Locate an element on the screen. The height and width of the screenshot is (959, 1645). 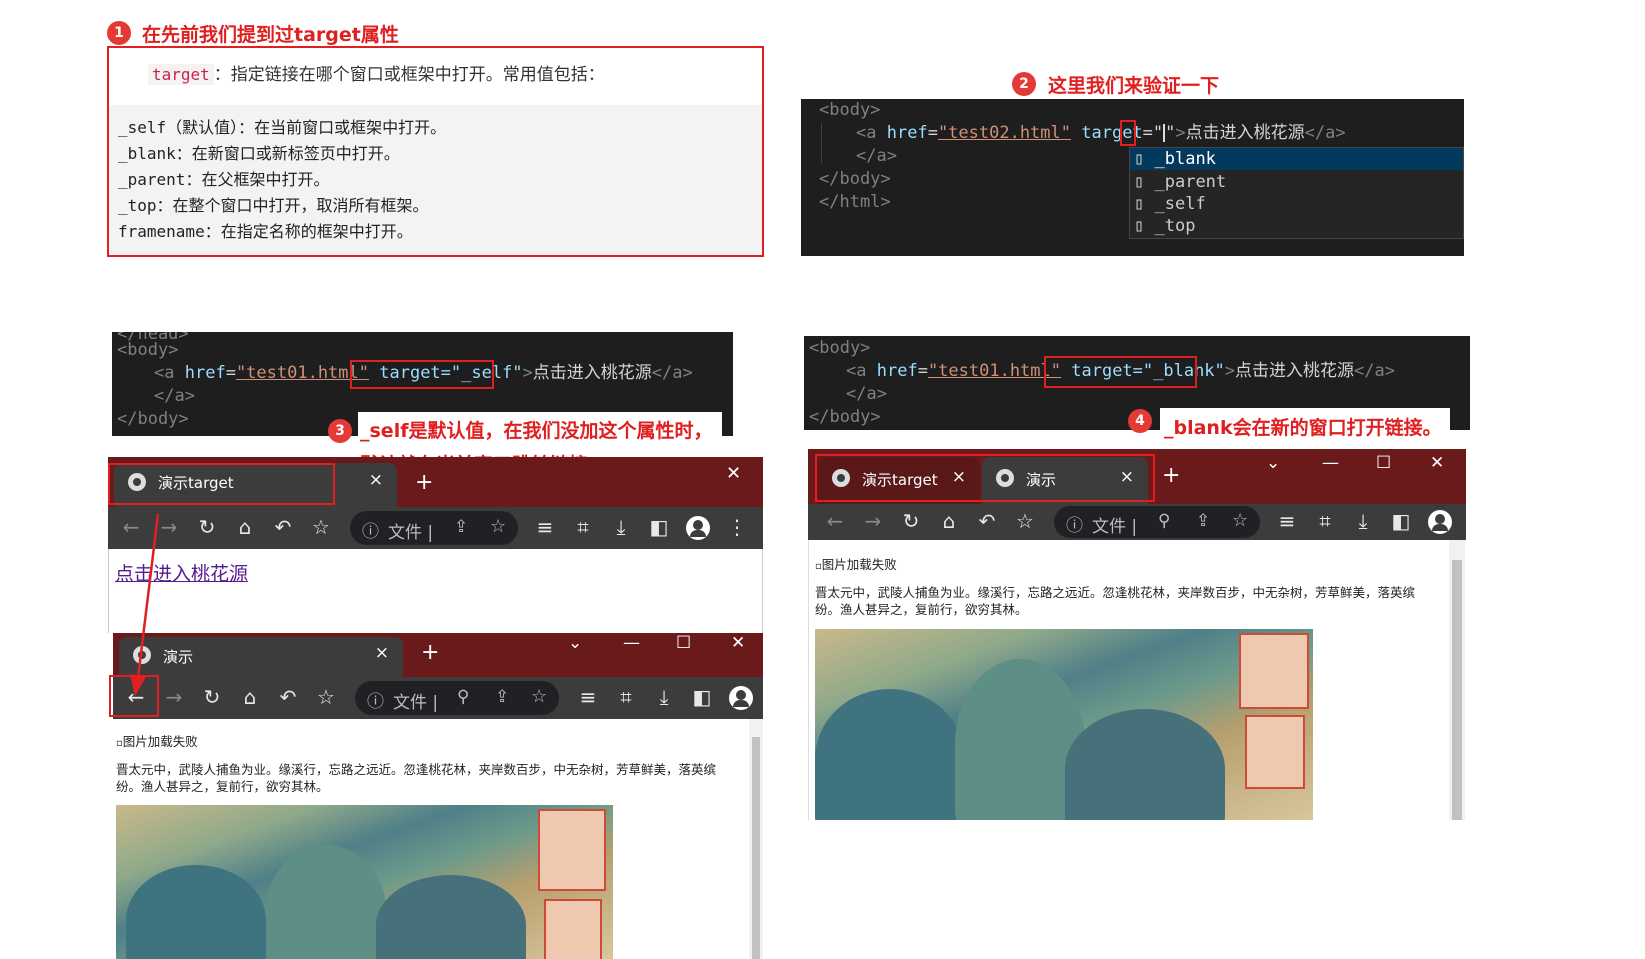
code-body-open: <body> is located at coordinates (840, 348).